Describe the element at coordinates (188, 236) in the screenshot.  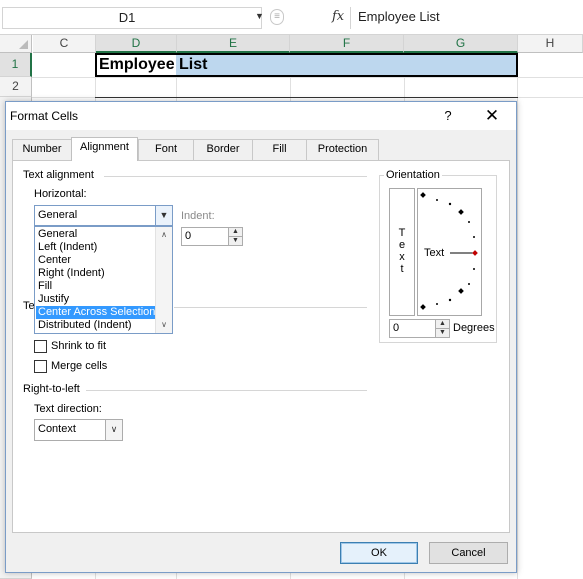
I see `indent-value: 0` at that location.